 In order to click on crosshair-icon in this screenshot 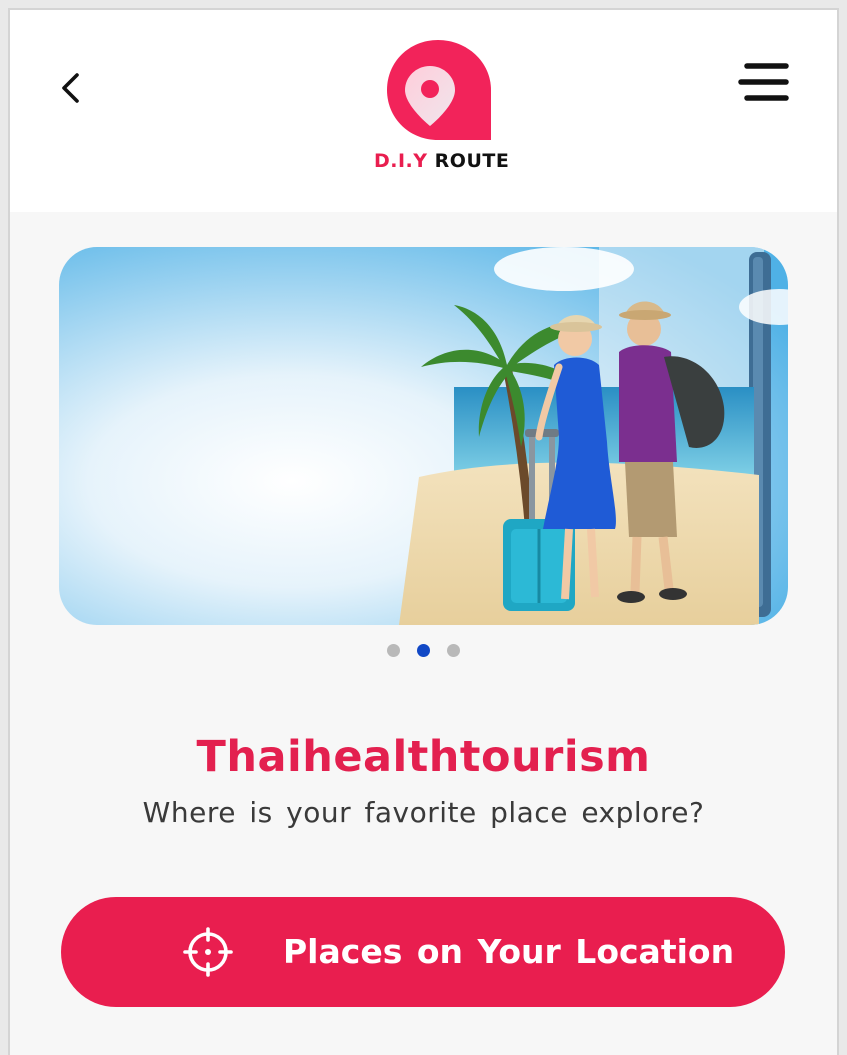, I will do `click(208, 952)`.